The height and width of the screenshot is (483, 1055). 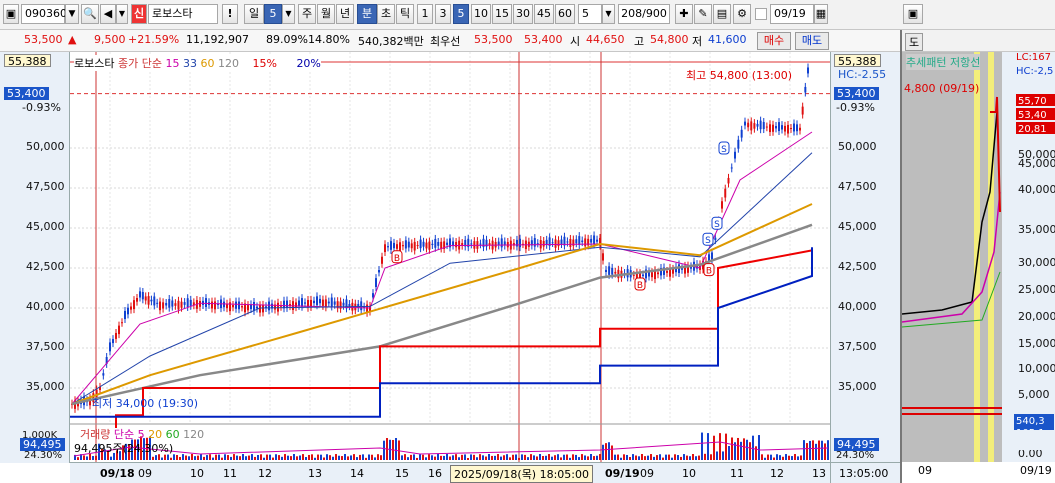 What do you see at coordinates (1032, 129) in the screenshot?
I see `mini-tag: 20,81` at bounding box center [1032, 129].